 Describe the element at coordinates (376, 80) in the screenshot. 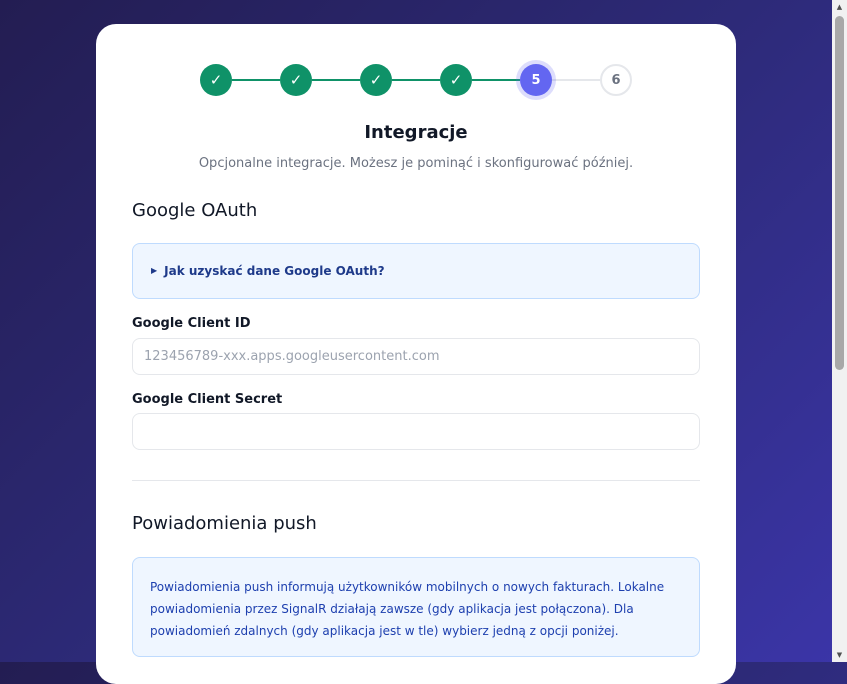

I see `step-3-check-icon: ✓` at that location.